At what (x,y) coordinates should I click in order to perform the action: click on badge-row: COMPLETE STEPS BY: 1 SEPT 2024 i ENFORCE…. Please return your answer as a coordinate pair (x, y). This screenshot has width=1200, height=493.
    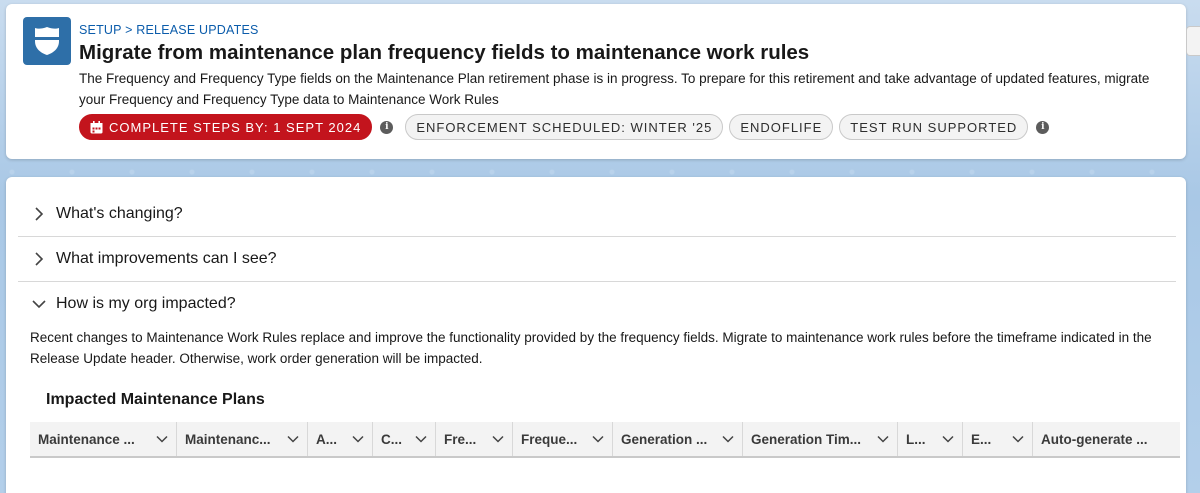
    Looking at the image, I should click on (567, 127).